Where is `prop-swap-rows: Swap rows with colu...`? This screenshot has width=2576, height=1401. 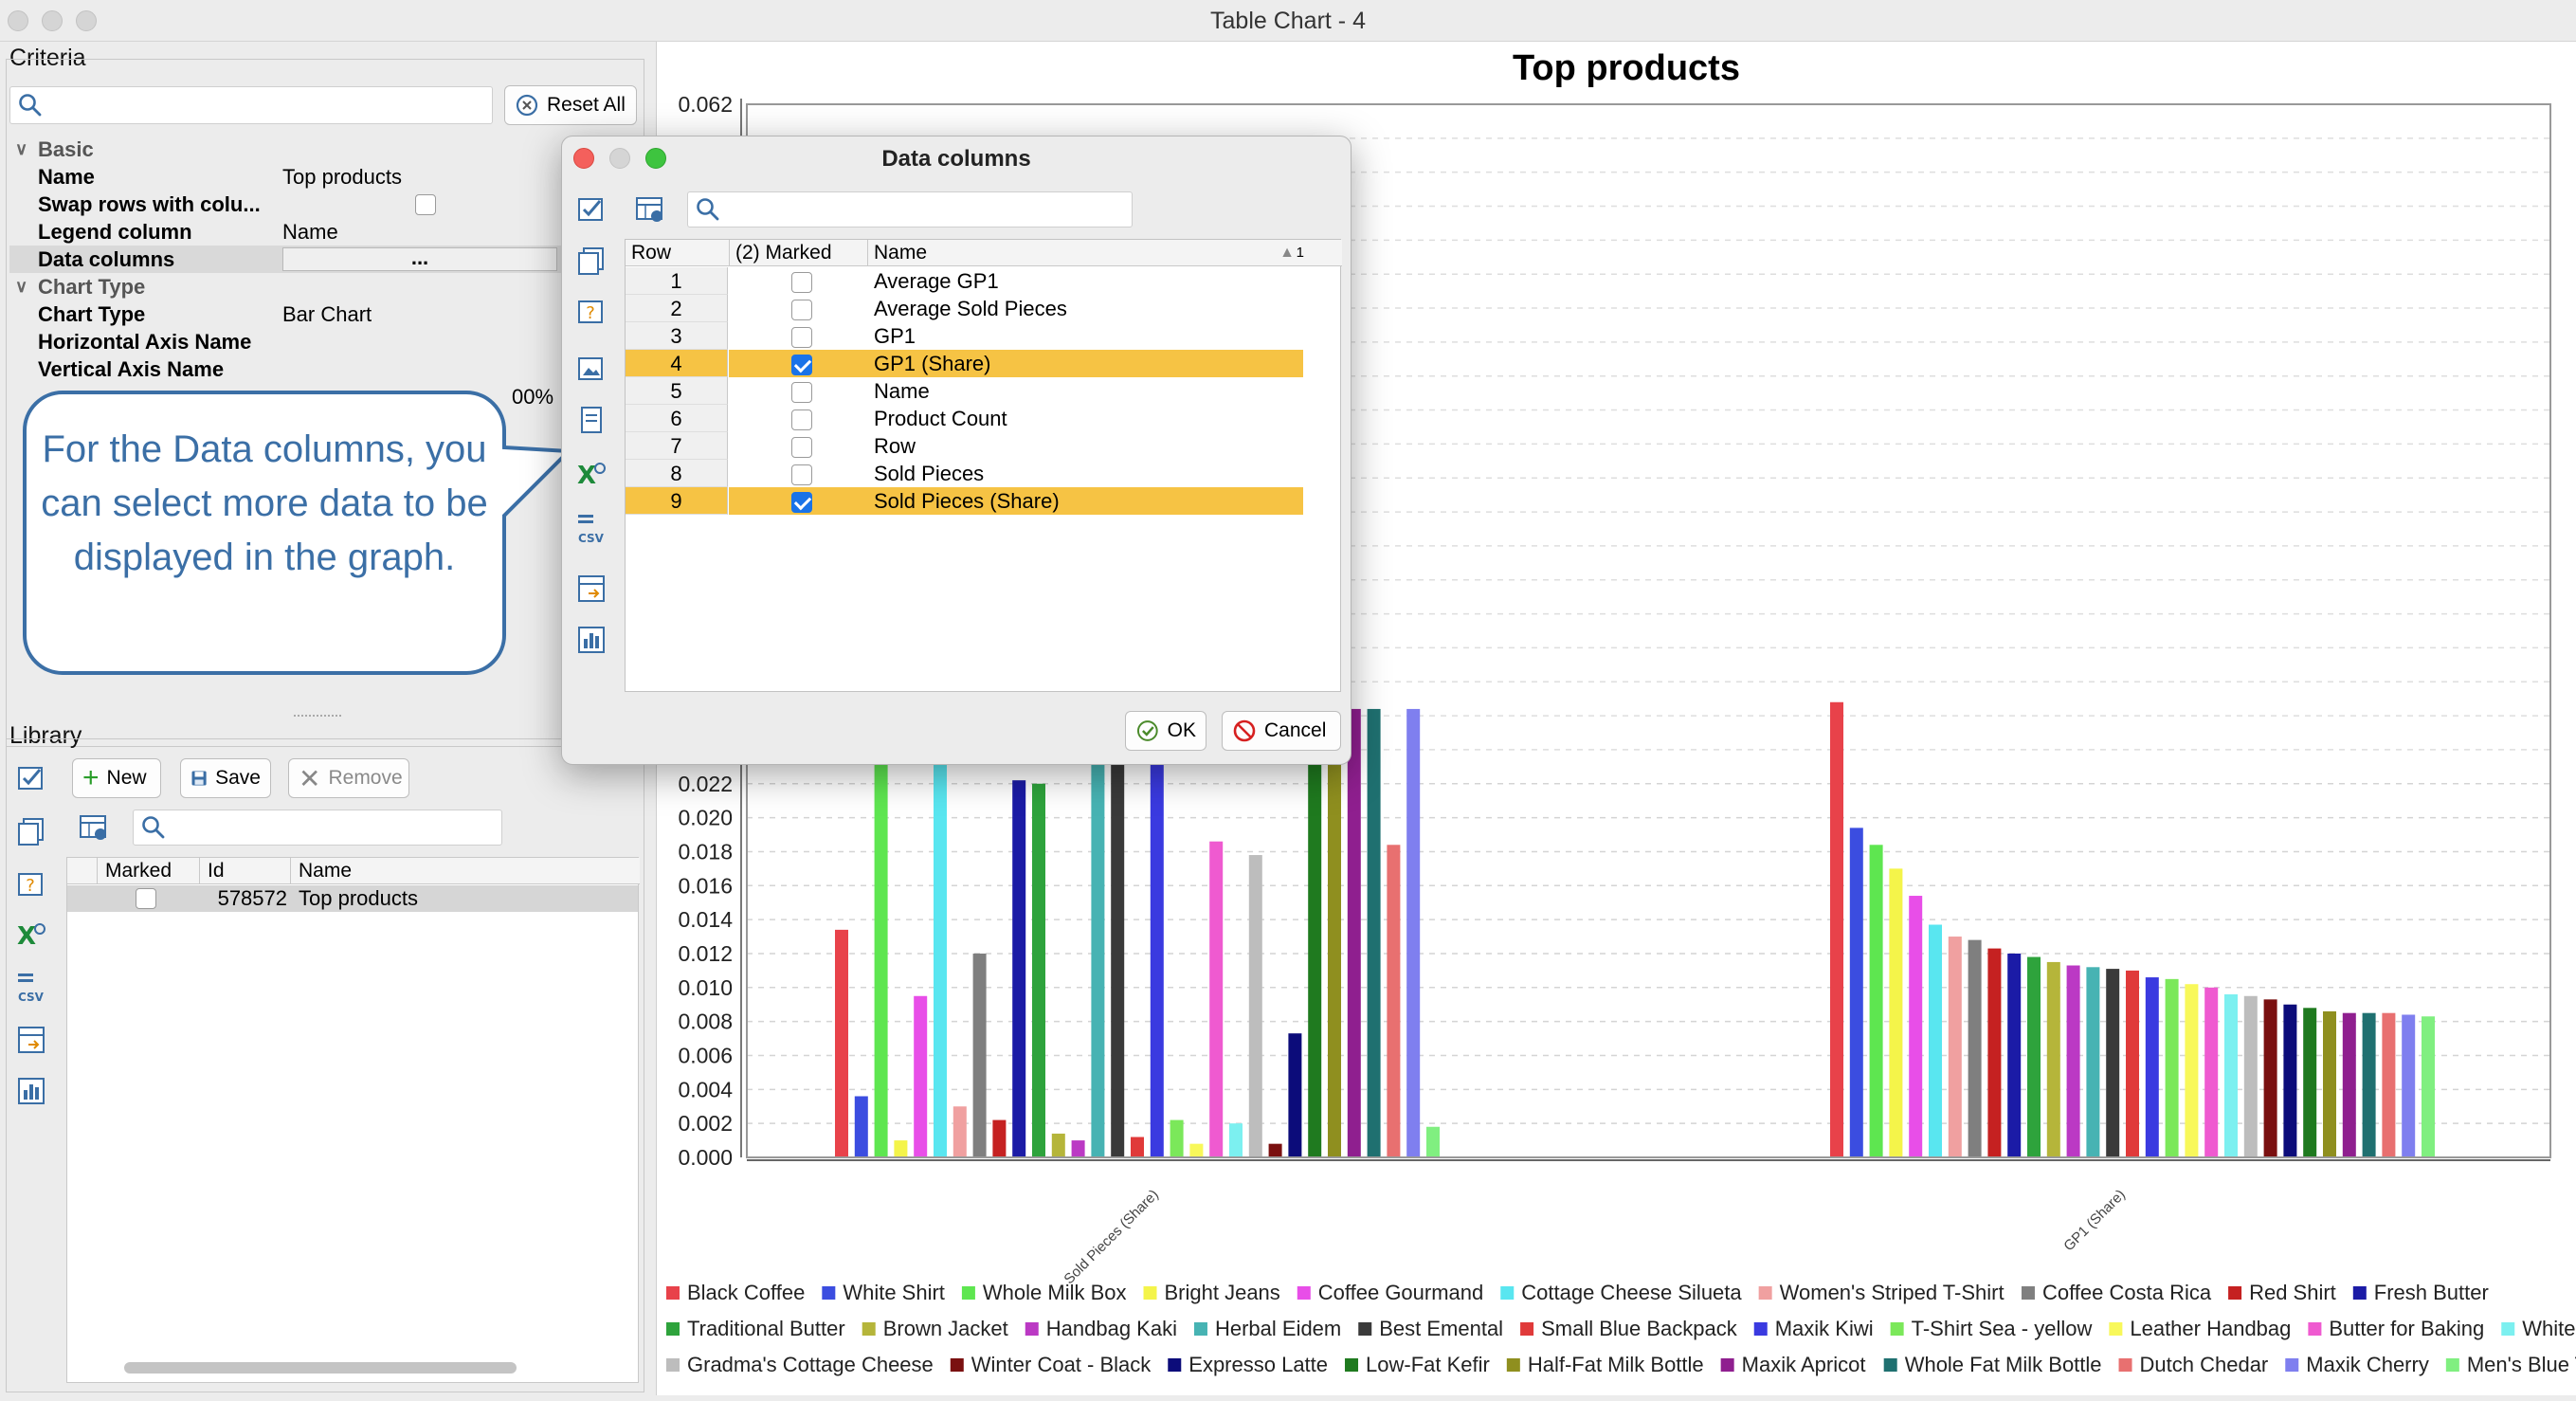 prop-swap-rows: Swap rows with colu... is located at coordinates (326, 204).